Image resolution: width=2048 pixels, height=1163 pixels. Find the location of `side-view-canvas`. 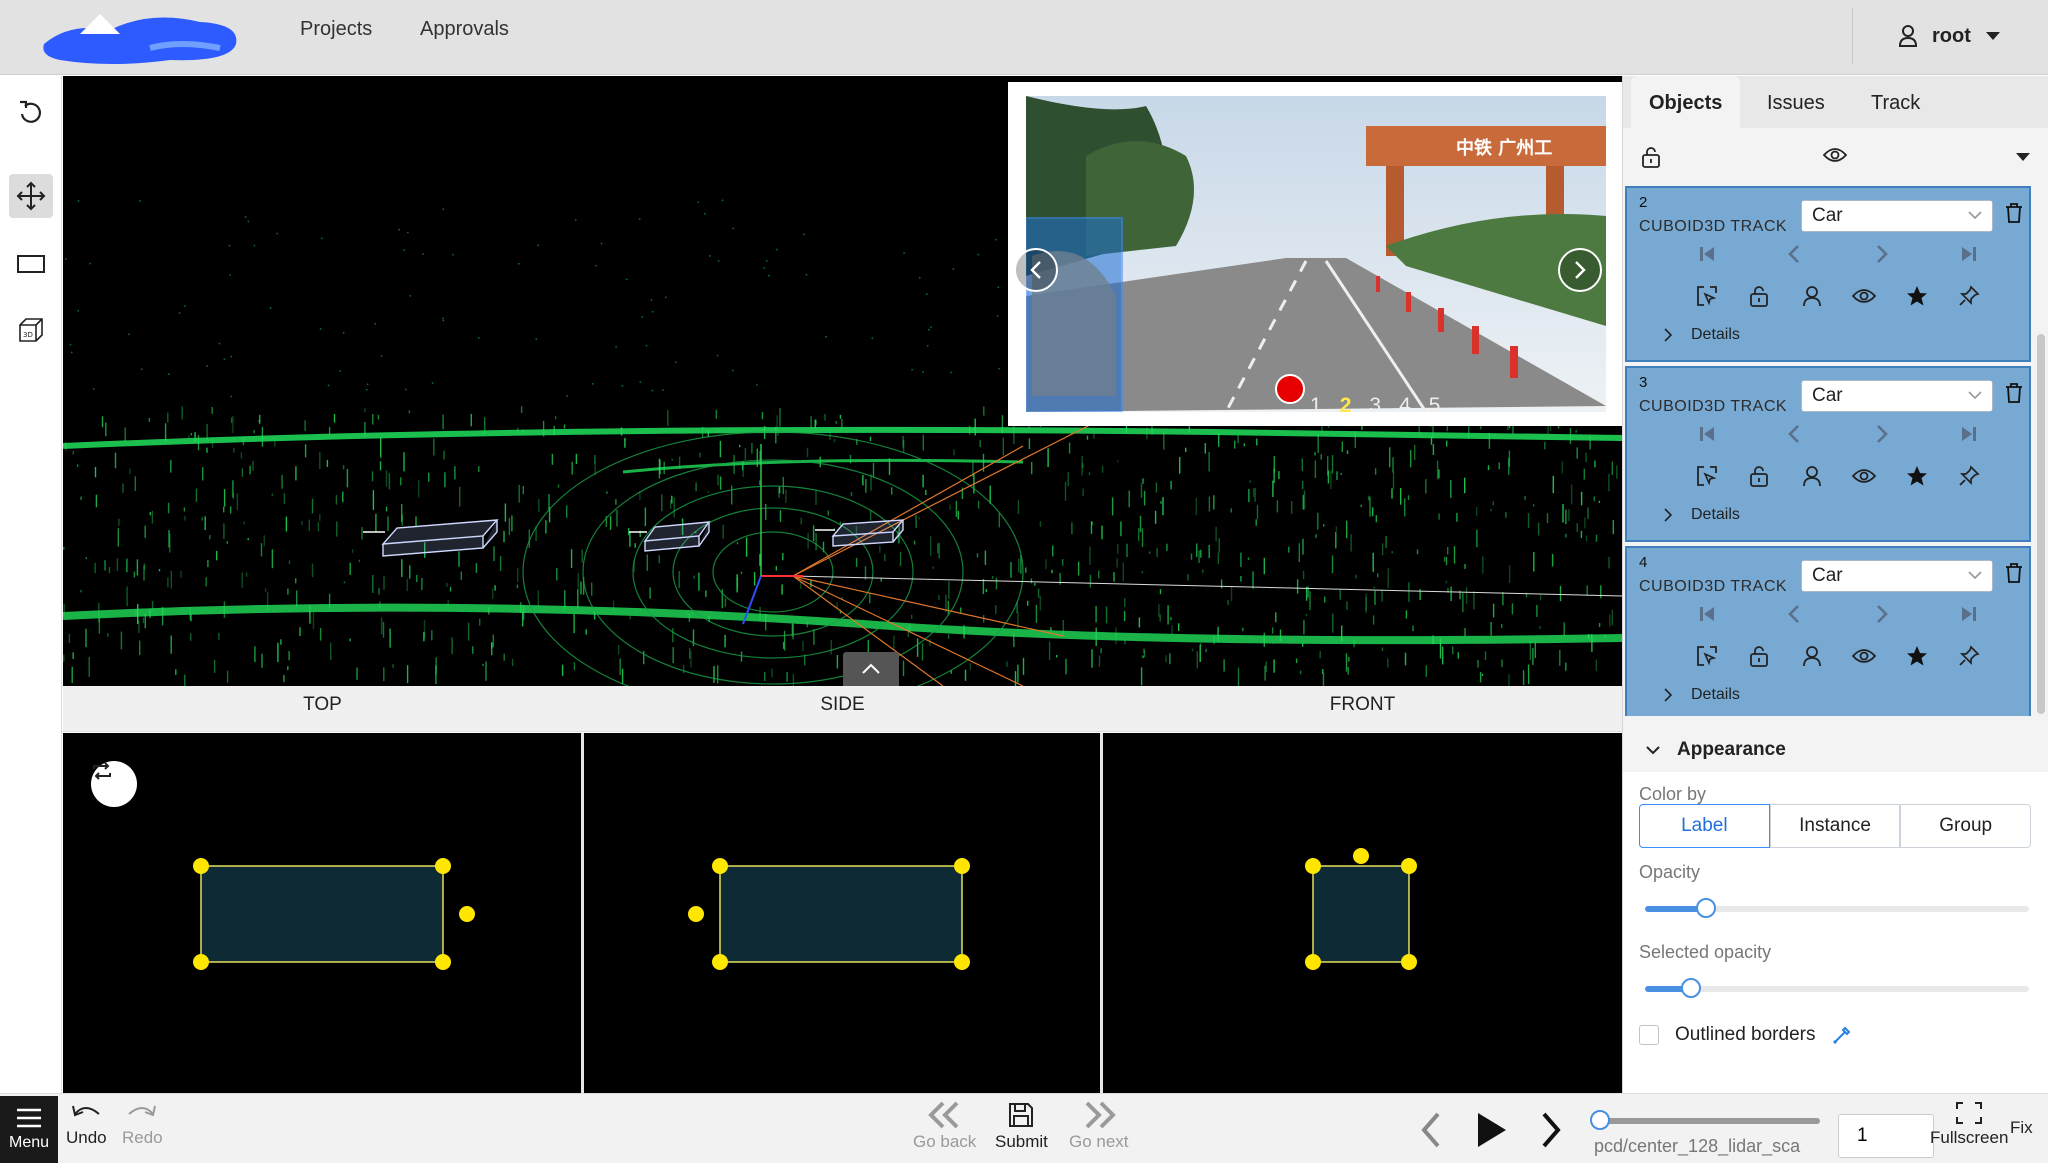

side-view-canvas is located at coordinates (842, 914).